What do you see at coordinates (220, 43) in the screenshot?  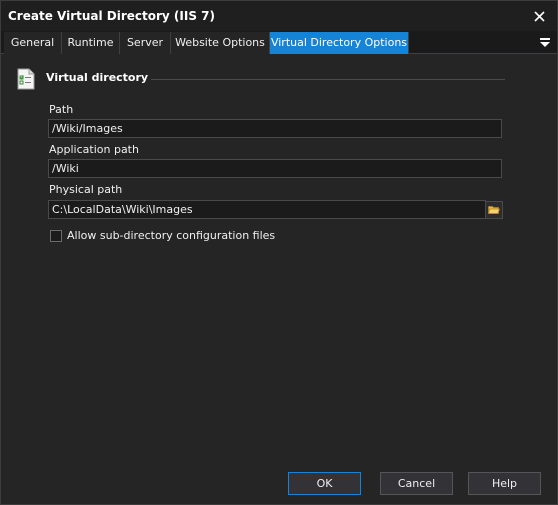 I see `tab-website-options: Website Options` at bounding box center [220, 43].